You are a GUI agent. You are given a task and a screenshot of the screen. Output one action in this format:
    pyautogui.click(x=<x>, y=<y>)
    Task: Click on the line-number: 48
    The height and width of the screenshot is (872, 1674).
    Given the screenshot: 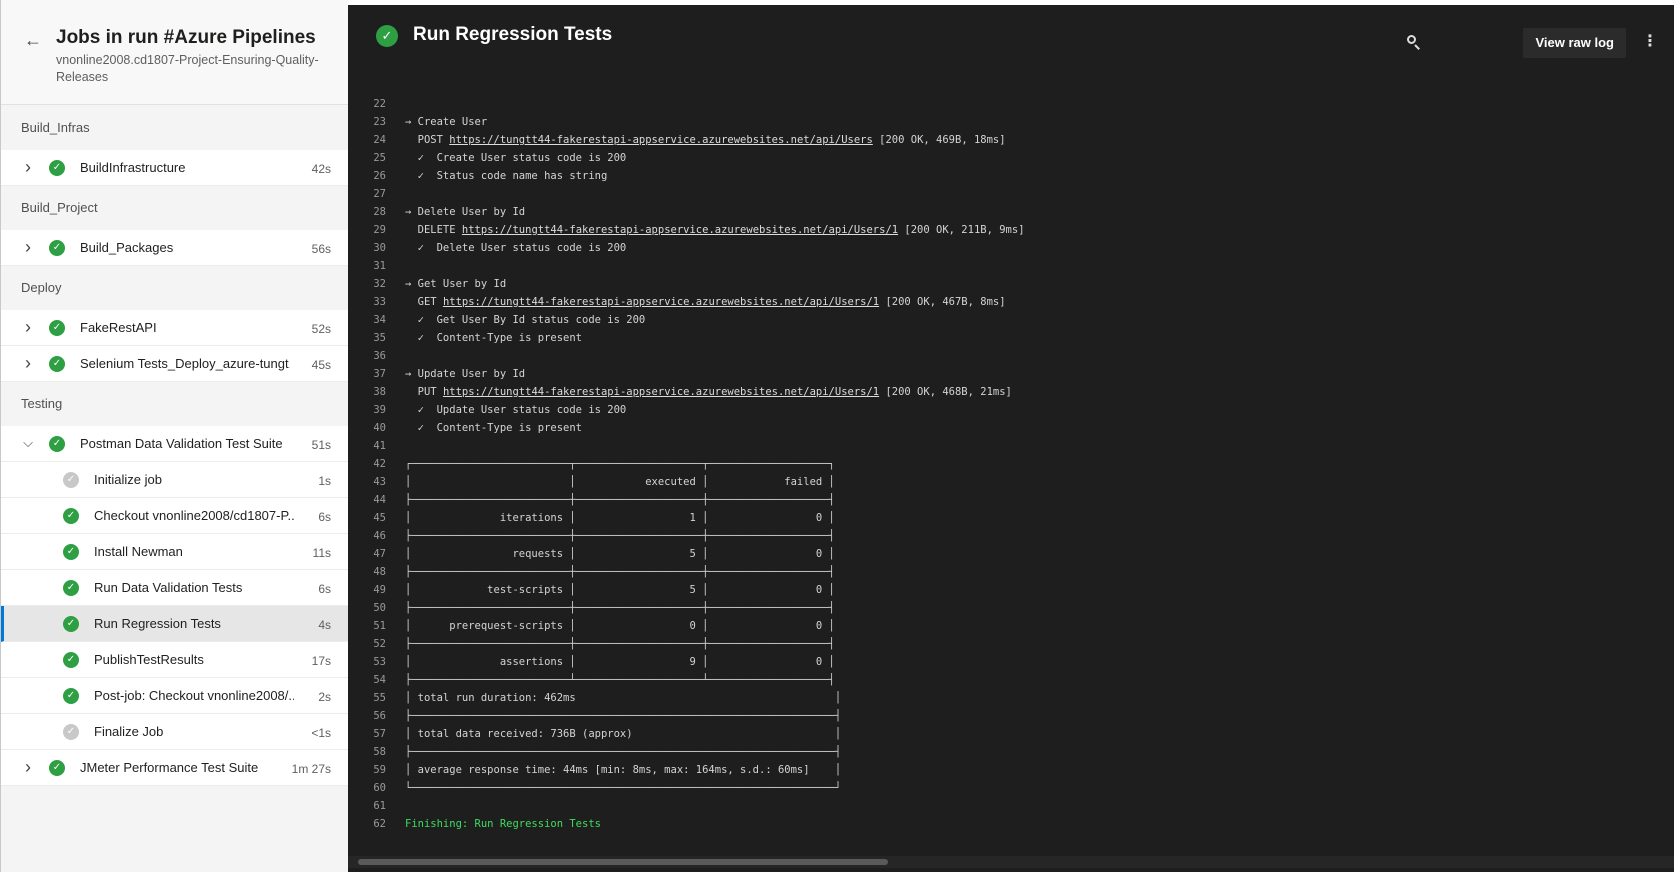 What is the action you would take?
    pyautogui.click(x=379, y=572)
    